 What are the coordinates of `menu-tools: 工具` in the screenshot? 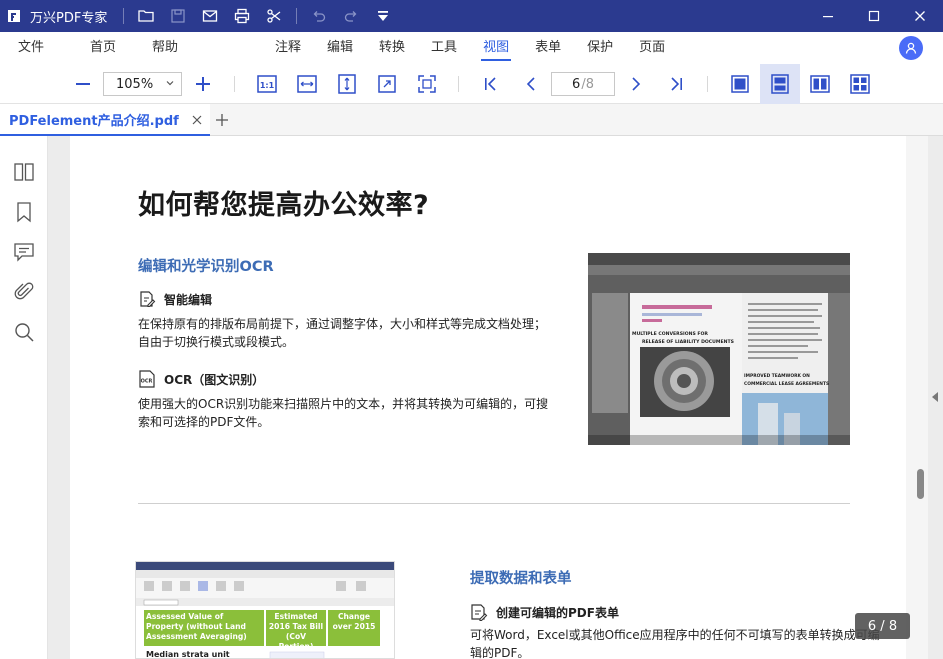 It's located at (444, 48).